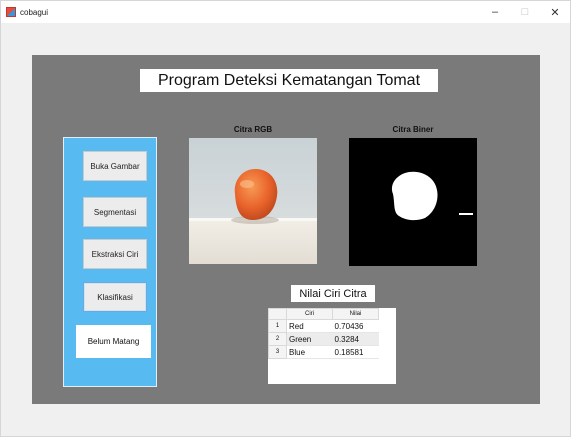  Describe the element at coordinates (495, 12) in the screenshot. I see `minimize-button: –` at that location.